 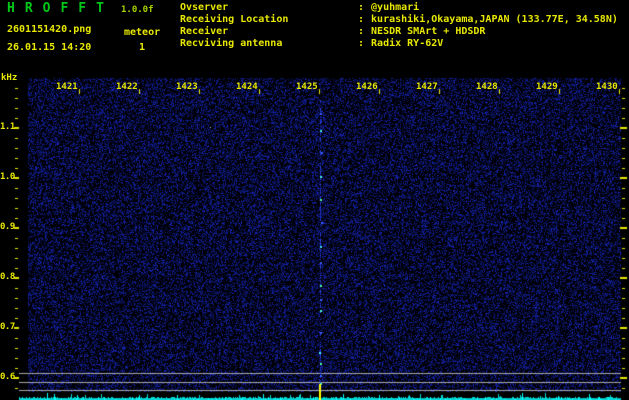 I want to click on time-tick-label: 1423, so click(x=187, y=87).